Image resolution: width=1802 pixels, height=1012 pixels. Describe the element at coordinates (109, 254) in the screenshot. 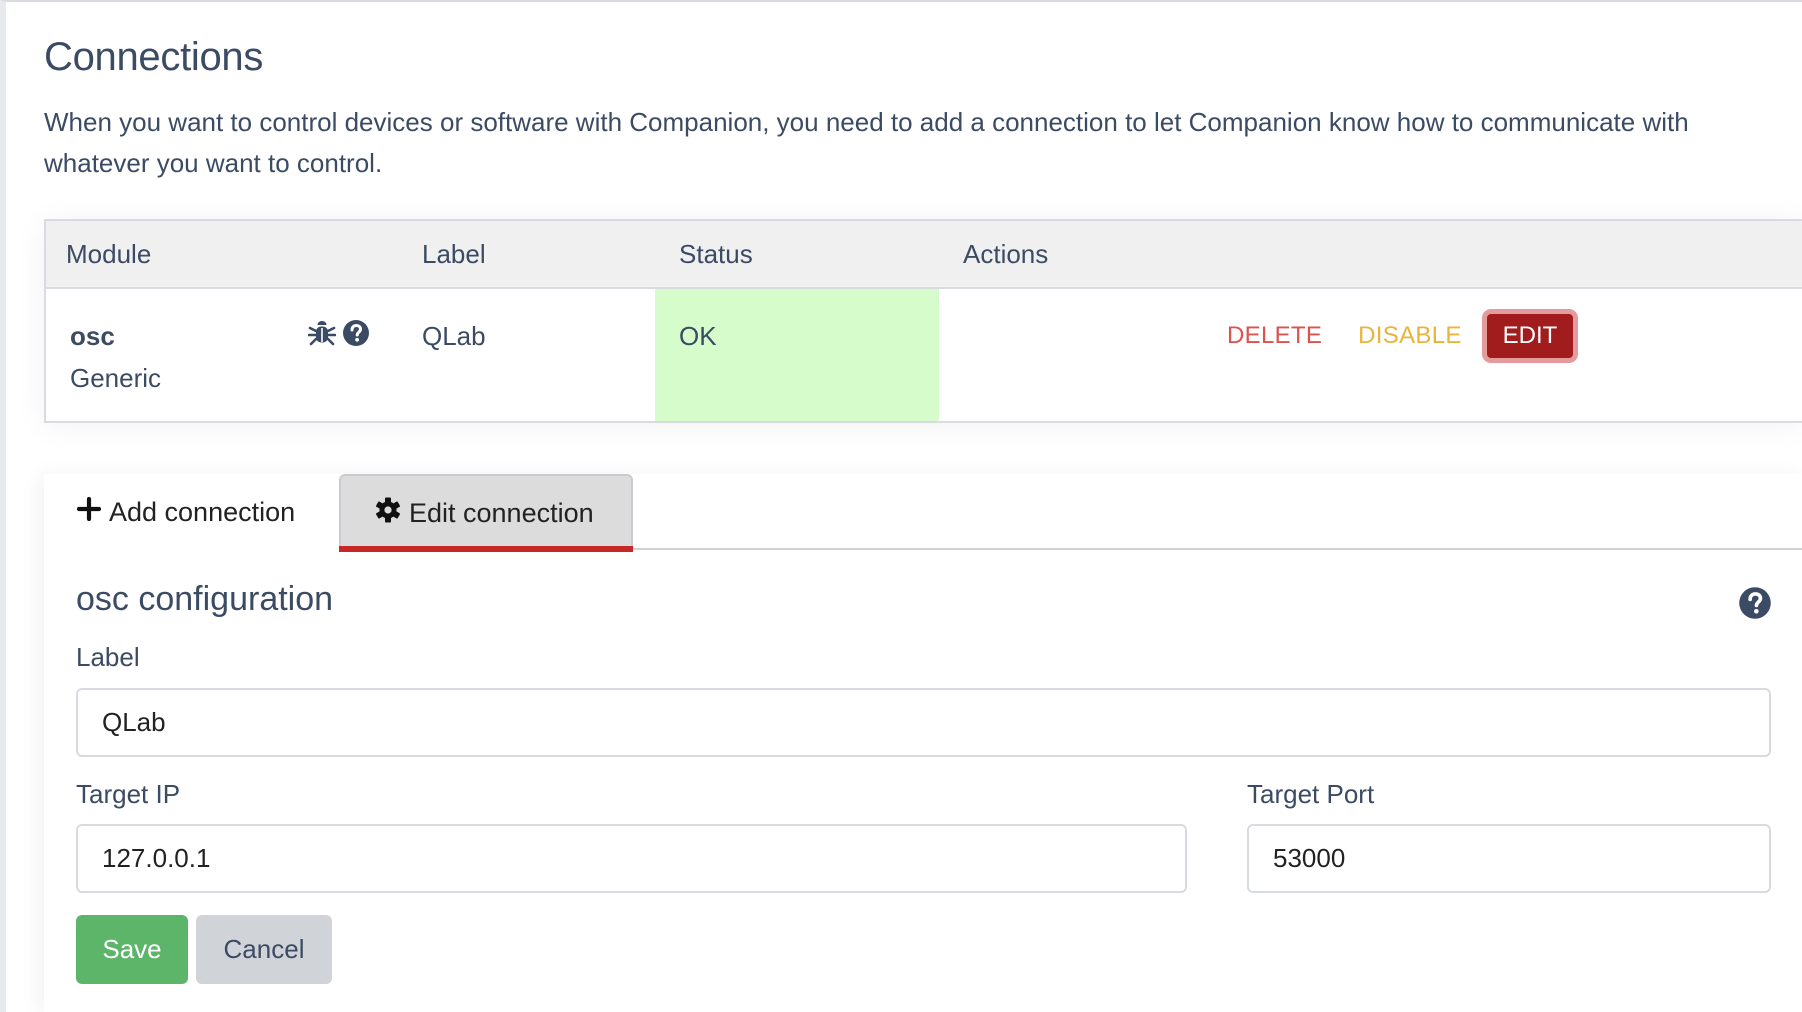

I see `column-header-module: Module` at that location.